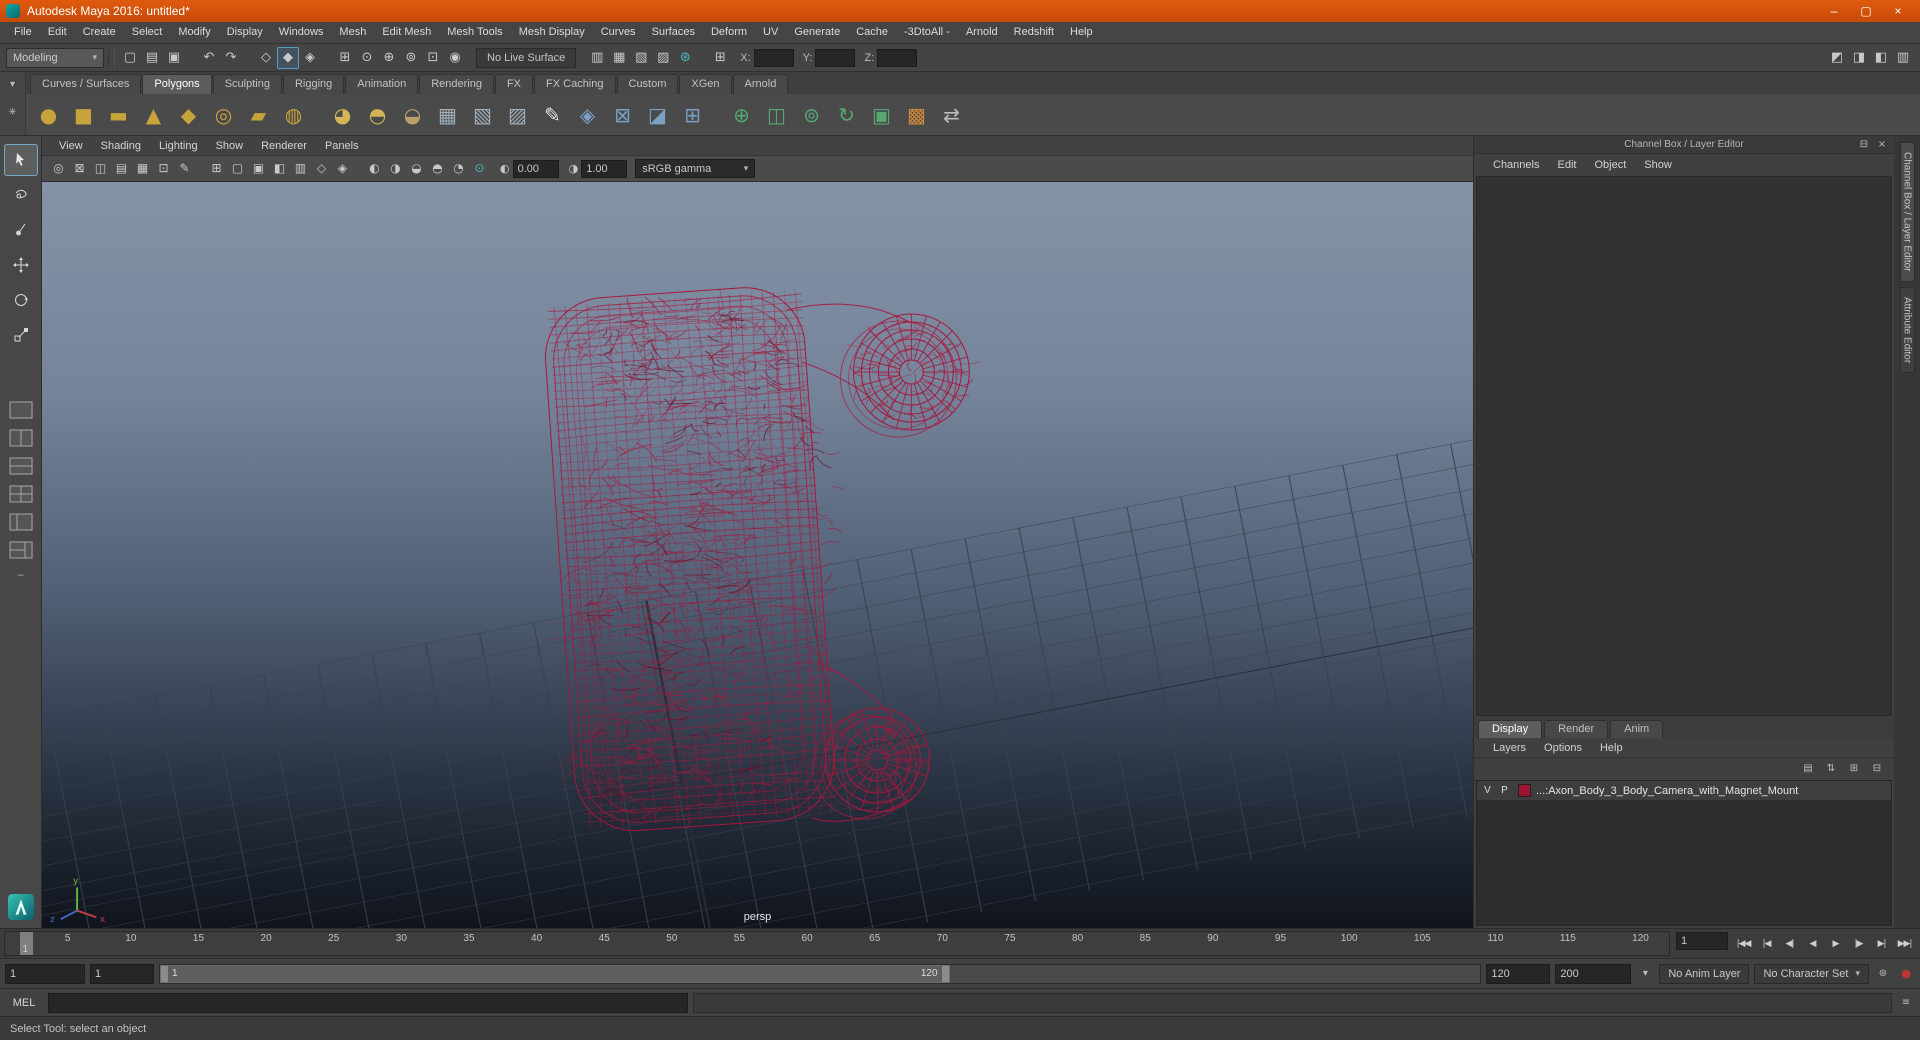  What do you see at coordinates (1702, 941) in the screenshot?
I see `current-frame-input` at bounding box center [1702, 941].